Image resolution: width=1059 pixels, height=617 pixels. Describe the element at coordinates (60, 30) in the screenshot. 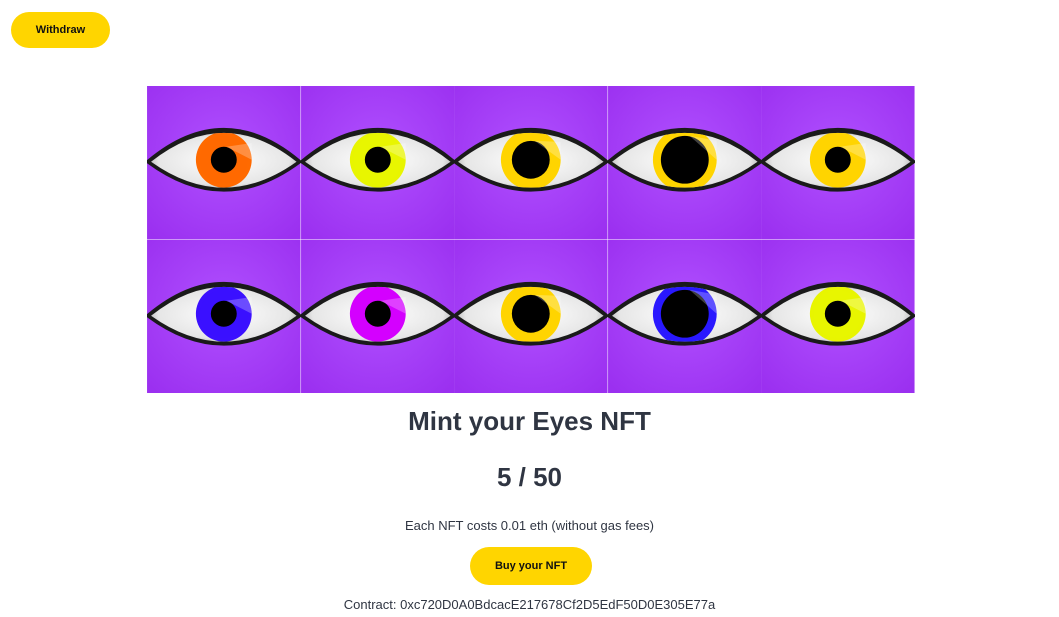

I see `withdraw-button: Withdraw` at that location.